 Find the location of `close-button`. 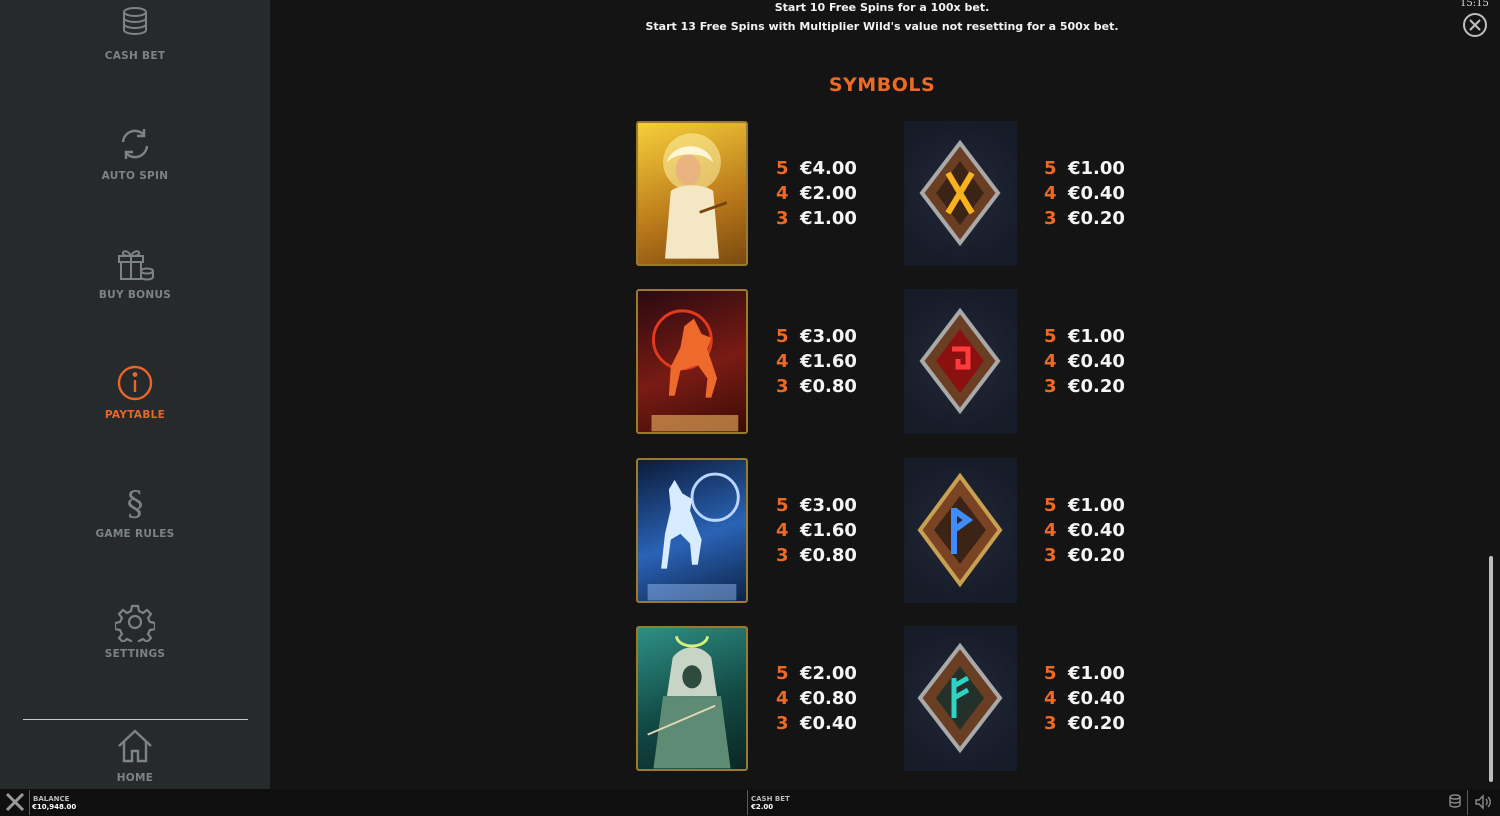

close-button is located at coordinates (1475, 25).